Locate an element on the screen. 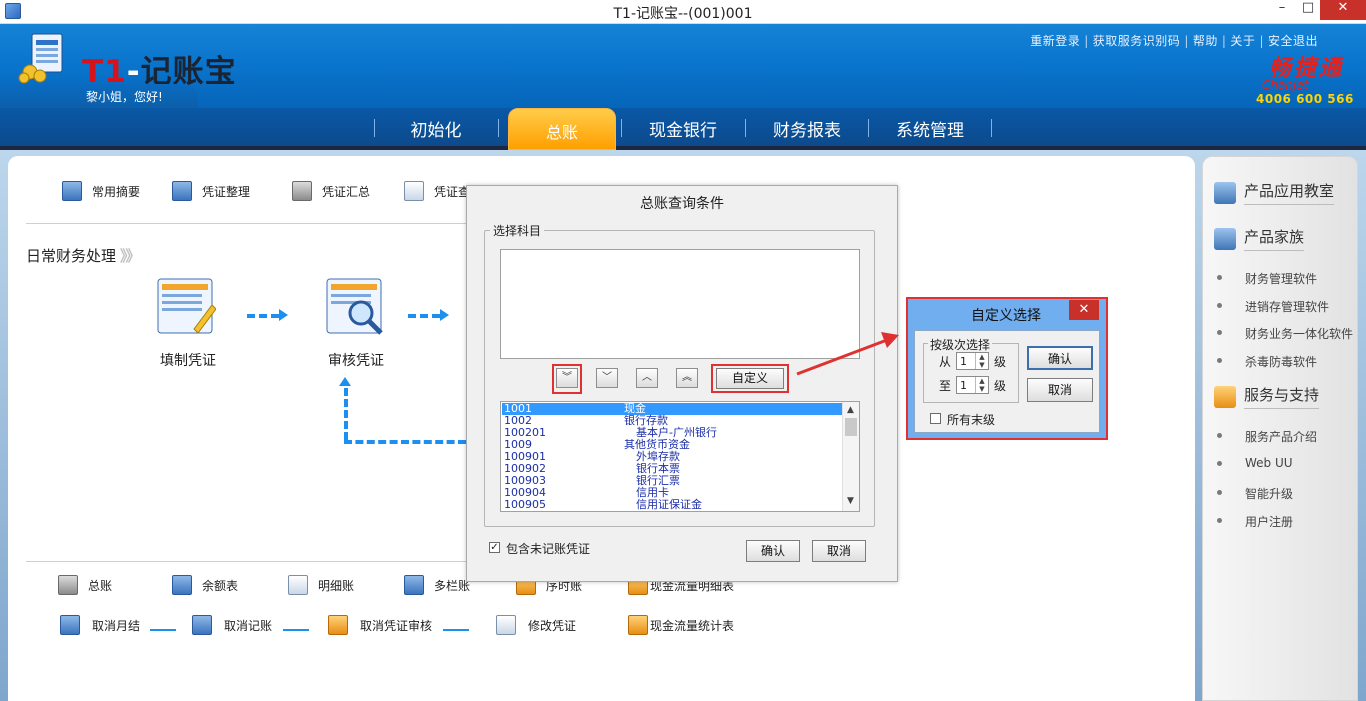 This screenshot has height=701, width=1366. maximize-button: □ is located at coordinates (1308, 10).